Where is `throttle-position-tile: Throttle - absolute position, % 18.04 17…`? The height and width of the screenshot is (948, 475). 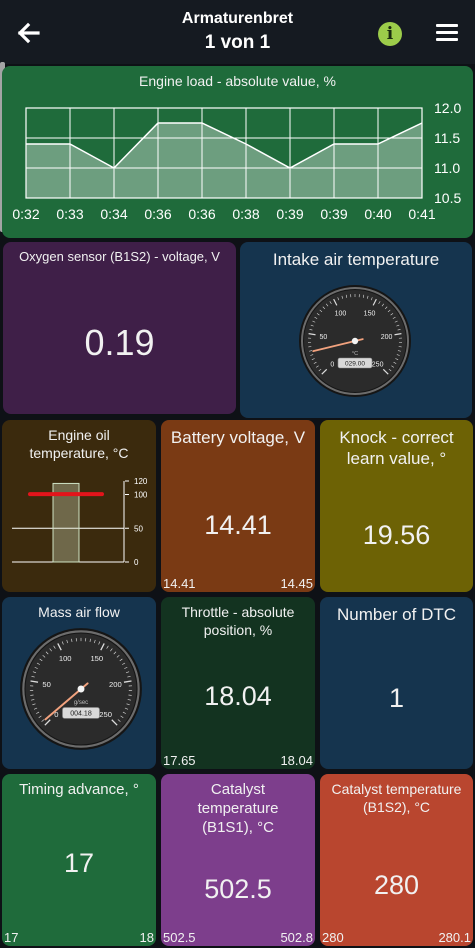 throttle-position-tile: Throttle - absolute position, % 18.04 17… is located at coordinates (238, 683).